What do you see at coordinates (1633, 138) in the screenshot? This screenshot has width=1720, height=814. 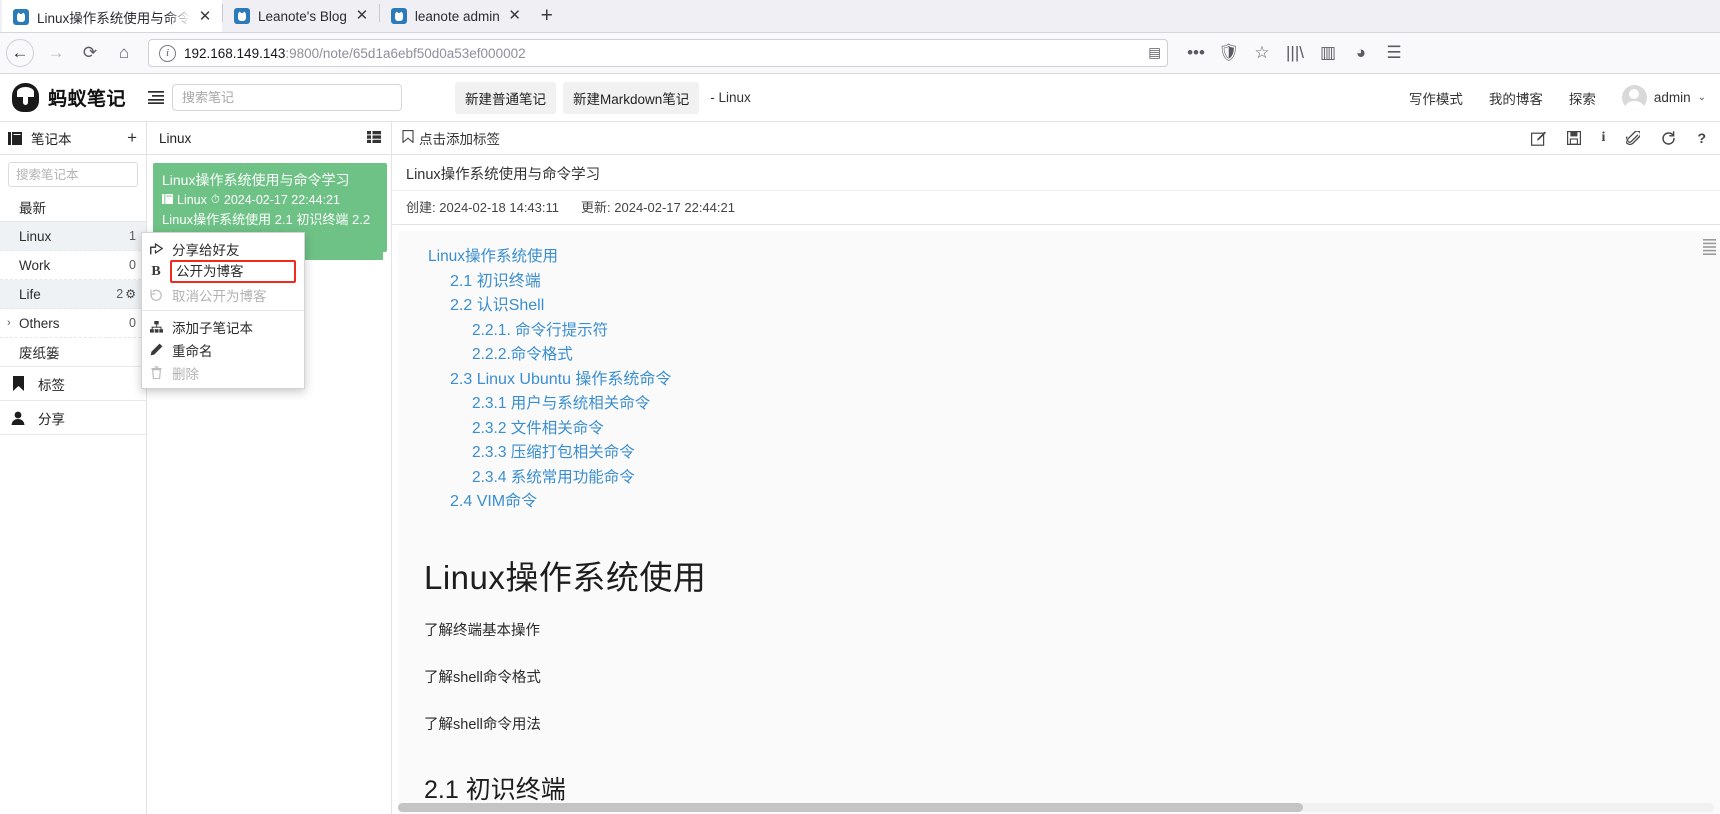 I see `attachment-icon` at bounding box center [1633, 138].